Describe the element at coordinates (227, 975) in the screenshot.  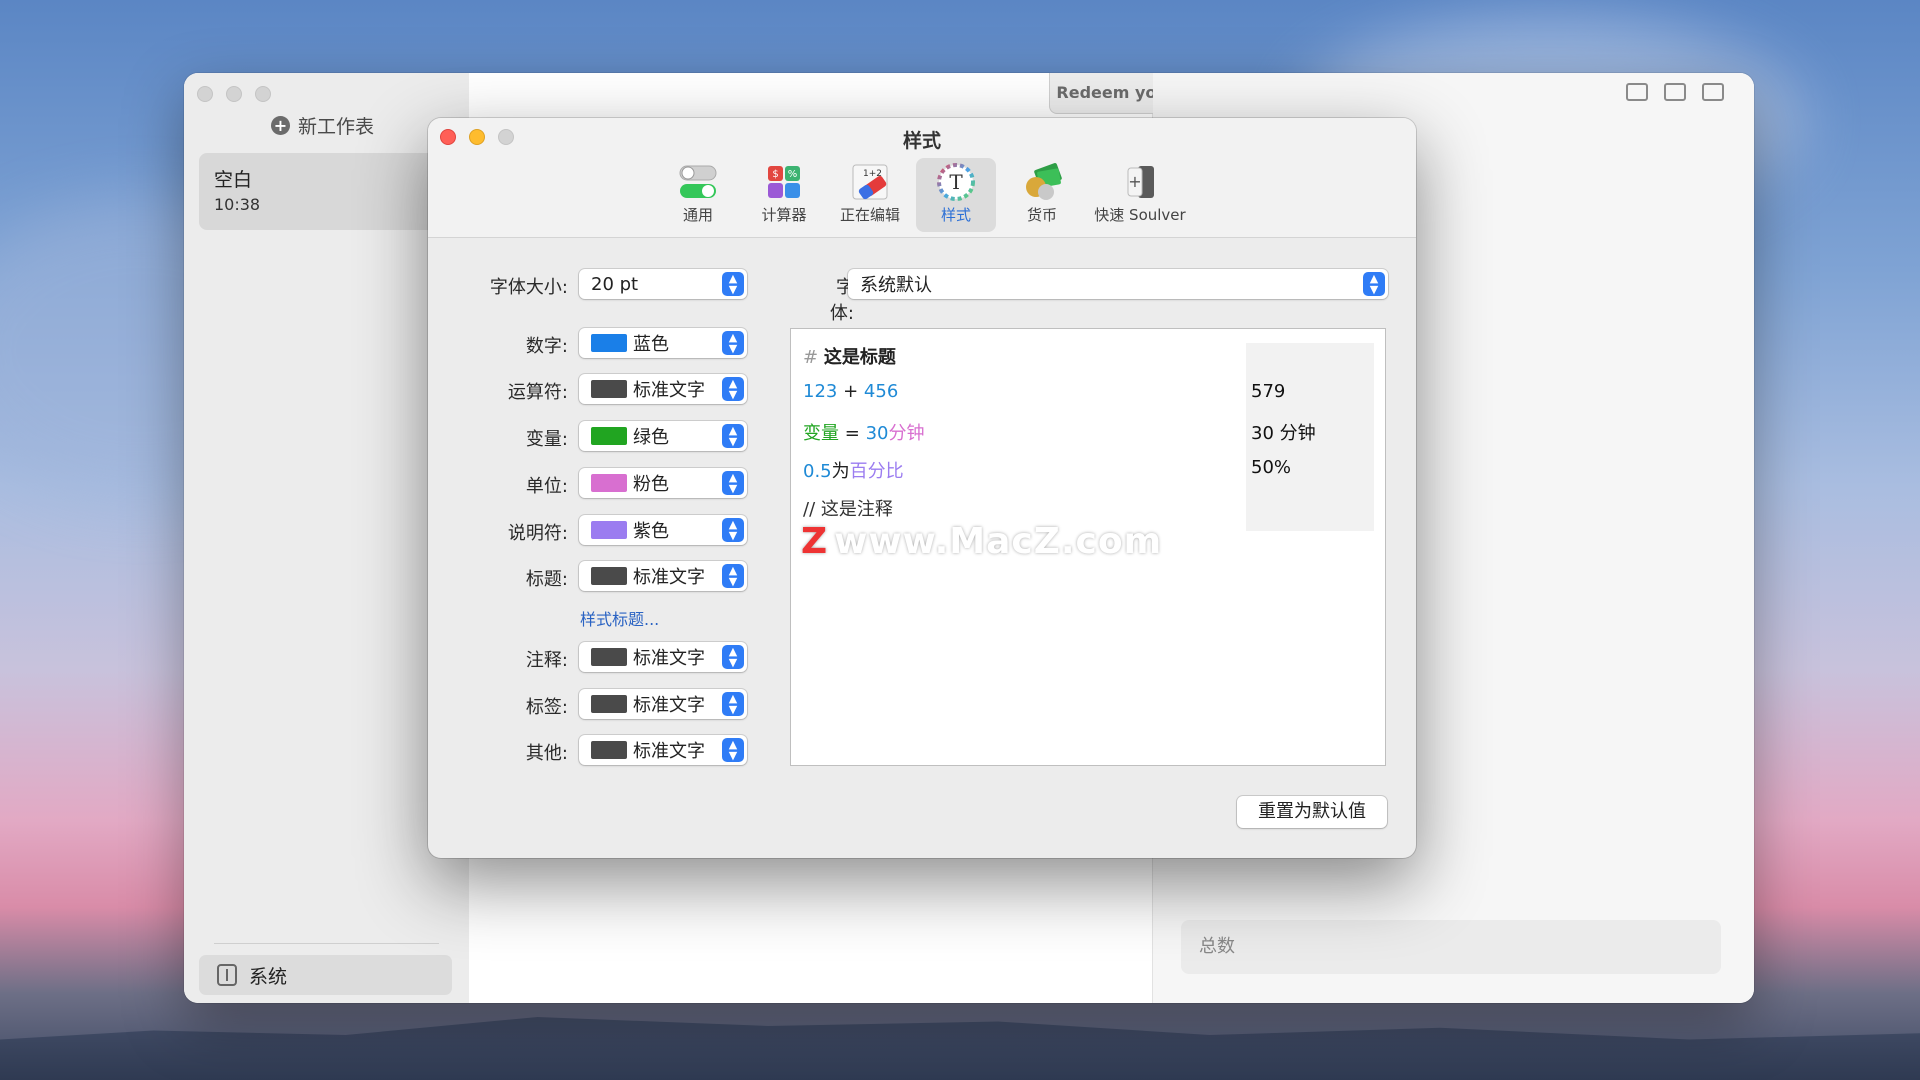
I see `sidebar-doc-icon` at that location.